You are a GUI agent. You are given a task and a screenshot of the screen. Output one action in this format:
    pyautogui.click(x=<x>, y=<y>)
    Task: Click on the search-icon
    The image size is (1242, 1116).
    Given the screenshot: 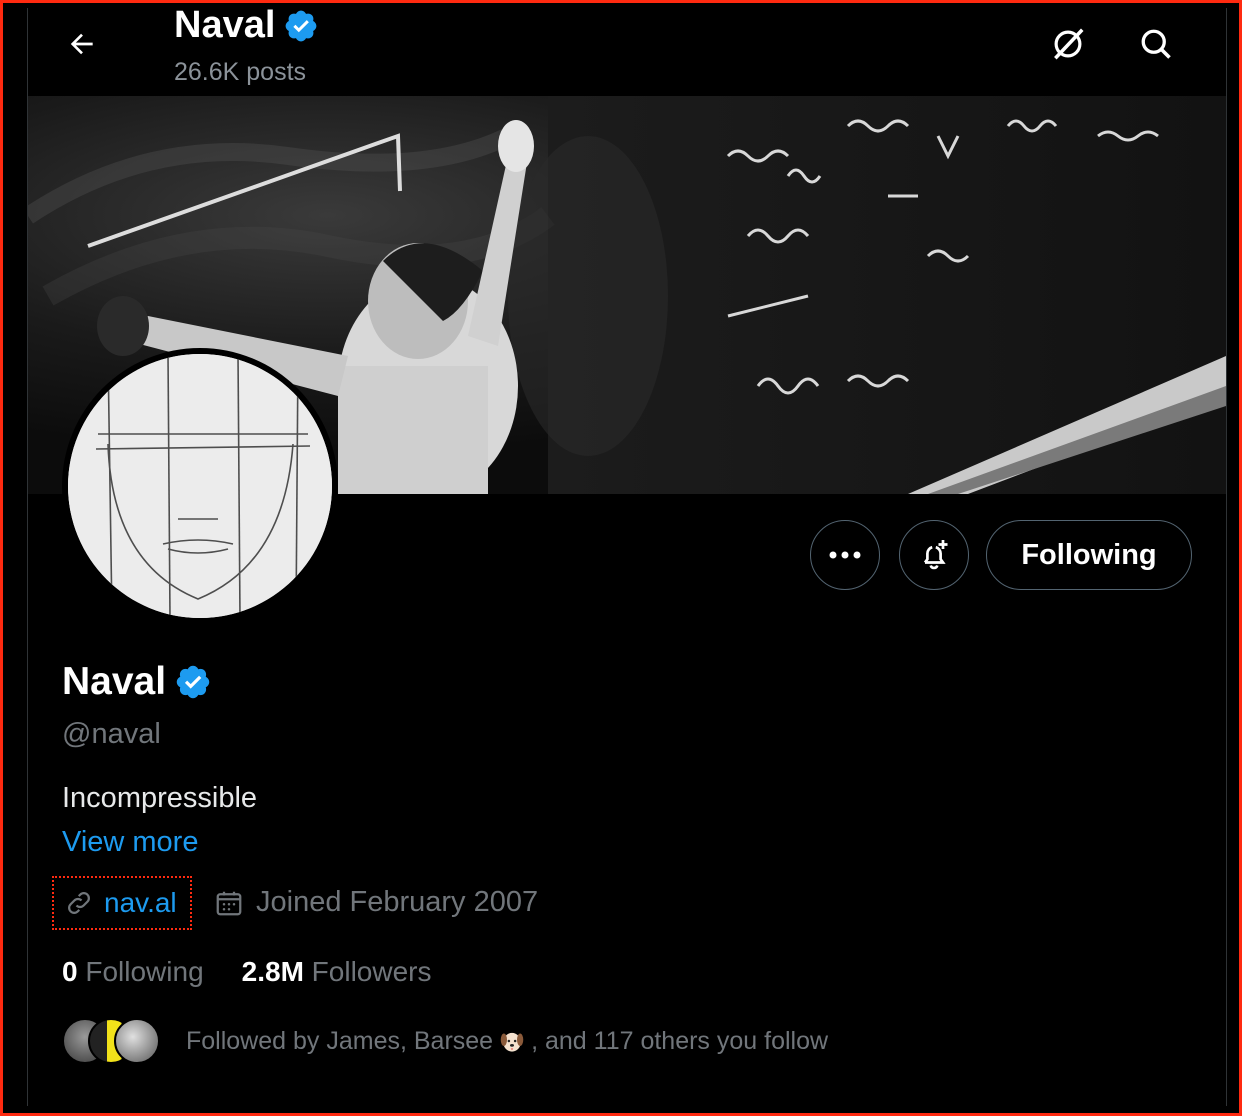 What is the action you would take?
    pyautogui.click(x=1156, y=44)
    